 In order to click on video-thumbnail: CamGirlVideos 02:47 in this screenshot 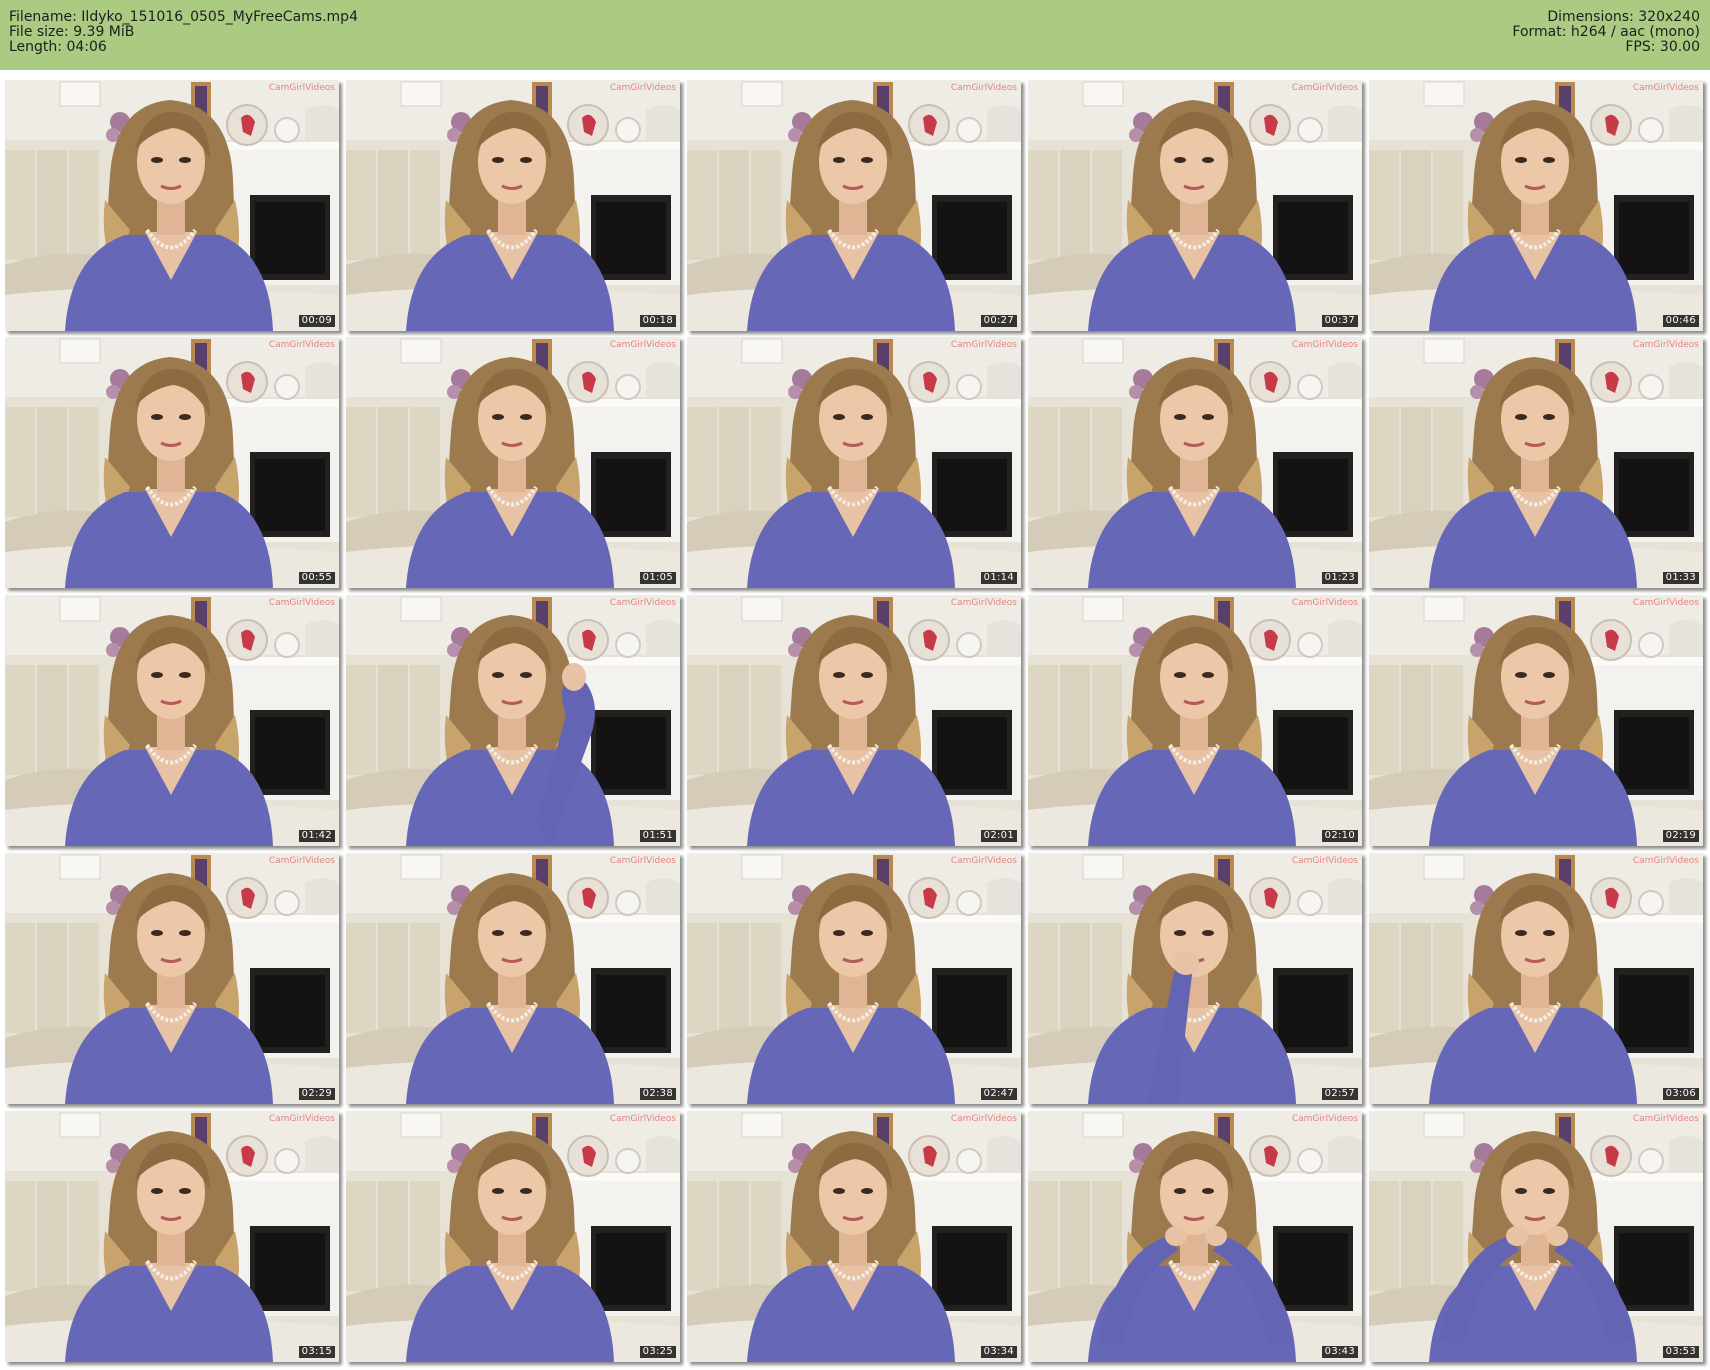, I will do `click(854, 978)`.